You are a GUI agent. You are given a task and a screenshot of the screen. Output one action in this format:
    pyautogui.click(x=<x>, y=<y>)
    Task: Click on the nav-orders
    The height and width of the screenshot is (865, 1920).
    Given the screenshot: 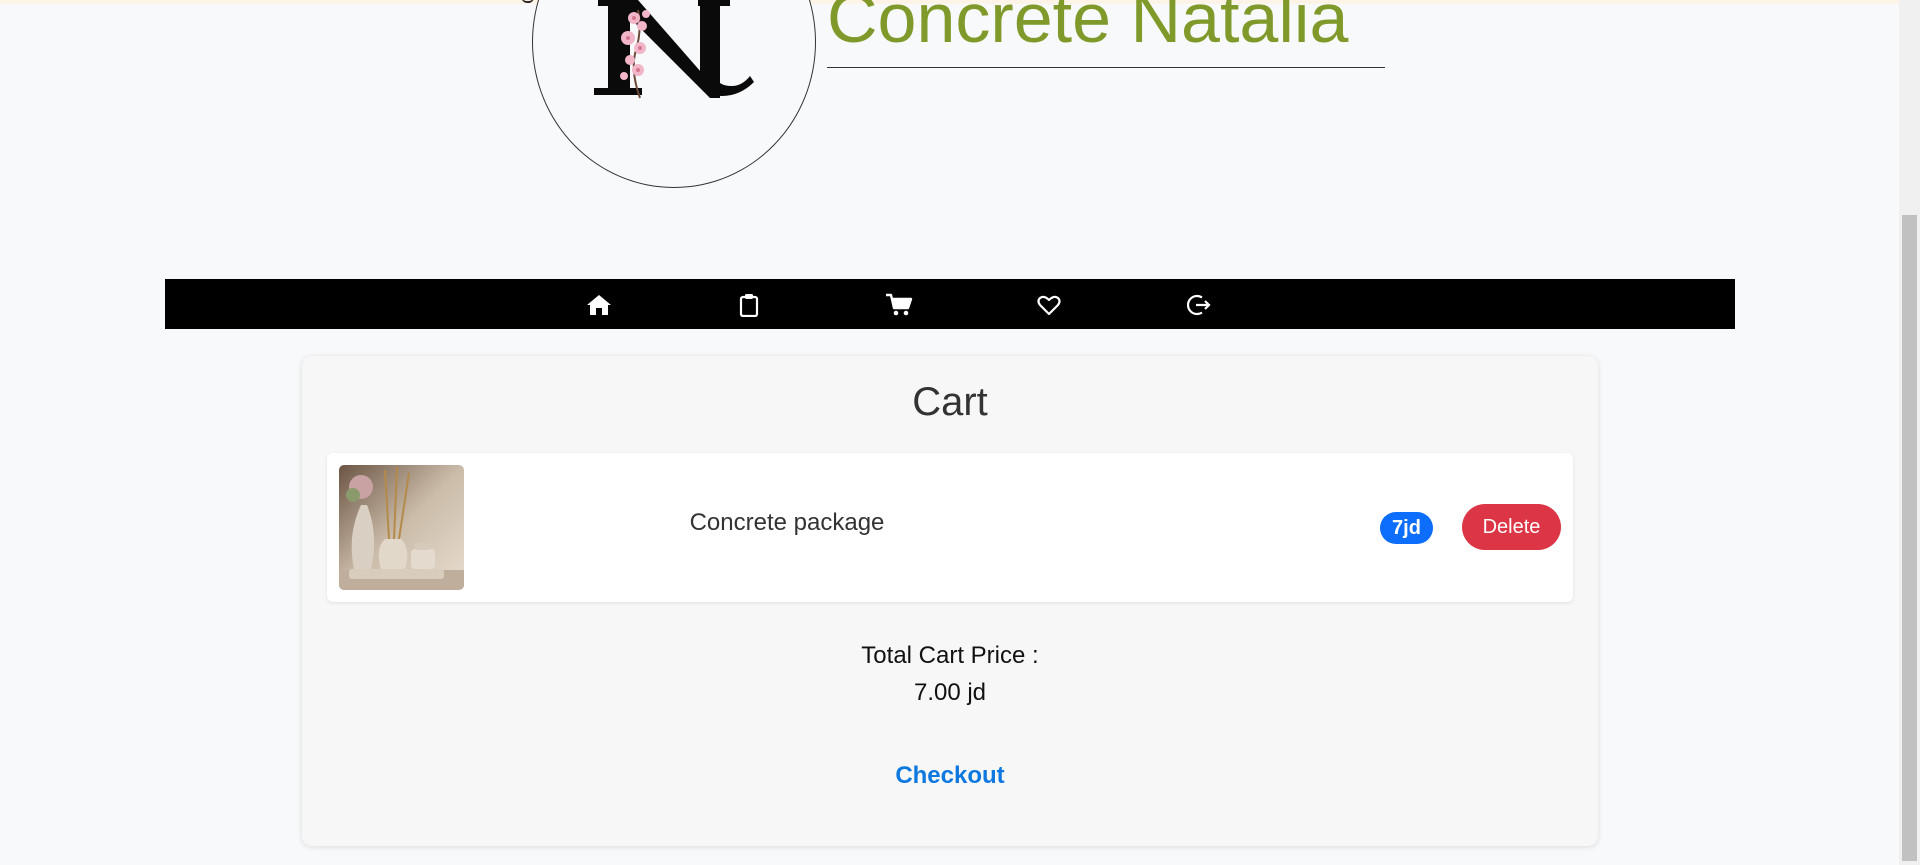 What is the action you would take?
    pyautogui.click(x=749, y=305)
    